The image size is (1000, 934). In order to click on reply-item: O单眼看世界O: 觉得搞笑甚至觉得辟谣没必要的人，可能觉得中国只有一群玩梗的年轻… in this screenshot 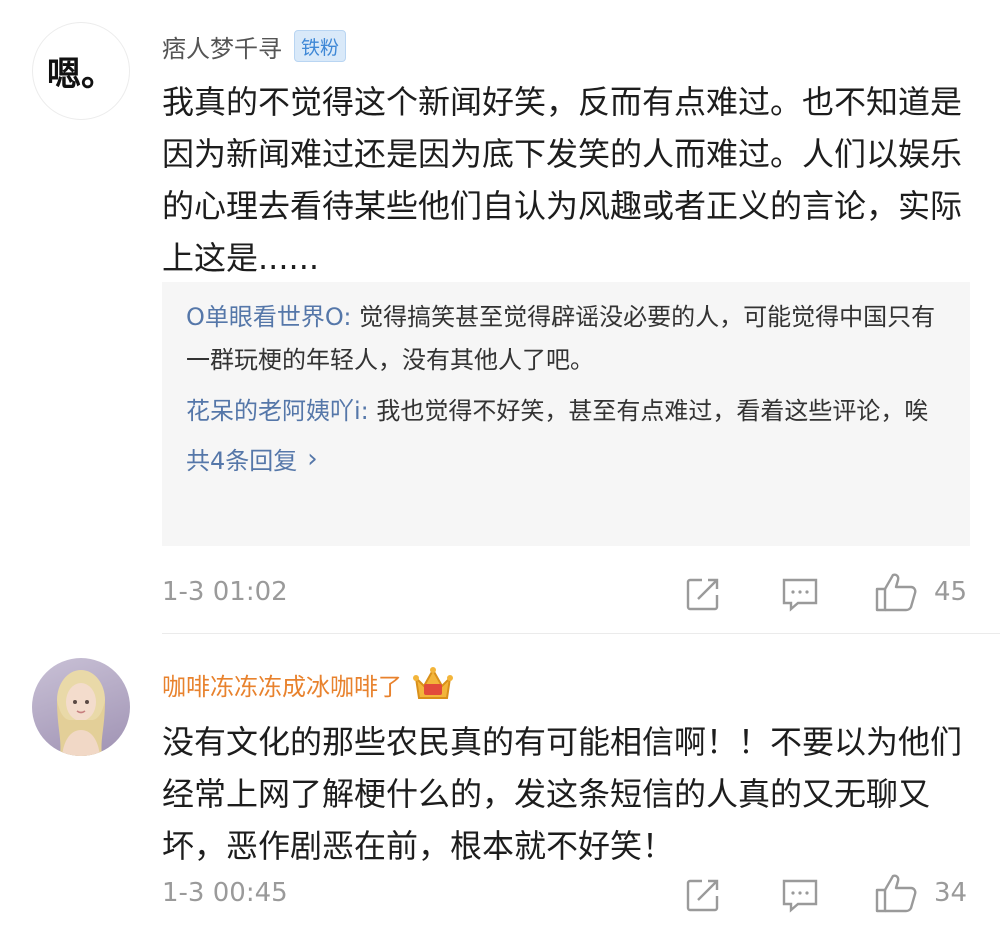, I will do `click(566, 339)`.